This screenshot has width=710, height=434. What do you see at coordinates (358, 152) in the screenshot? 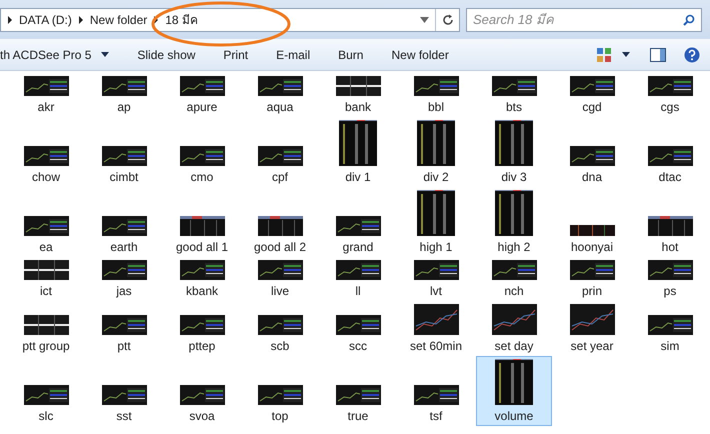
I see `file-item: div 1` at bounding box center [358, 152].